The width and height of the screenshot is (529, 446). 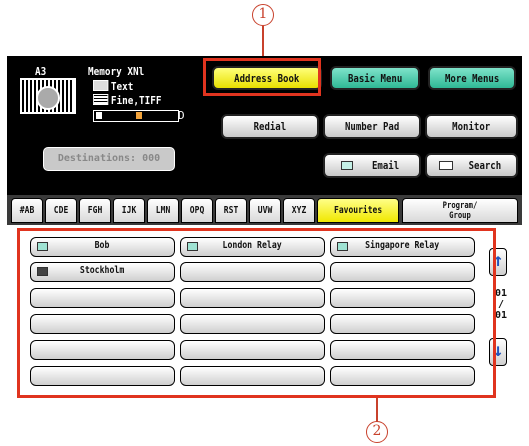 I want to click on memory-label: Memory XNl, so click(x=116, y=71).